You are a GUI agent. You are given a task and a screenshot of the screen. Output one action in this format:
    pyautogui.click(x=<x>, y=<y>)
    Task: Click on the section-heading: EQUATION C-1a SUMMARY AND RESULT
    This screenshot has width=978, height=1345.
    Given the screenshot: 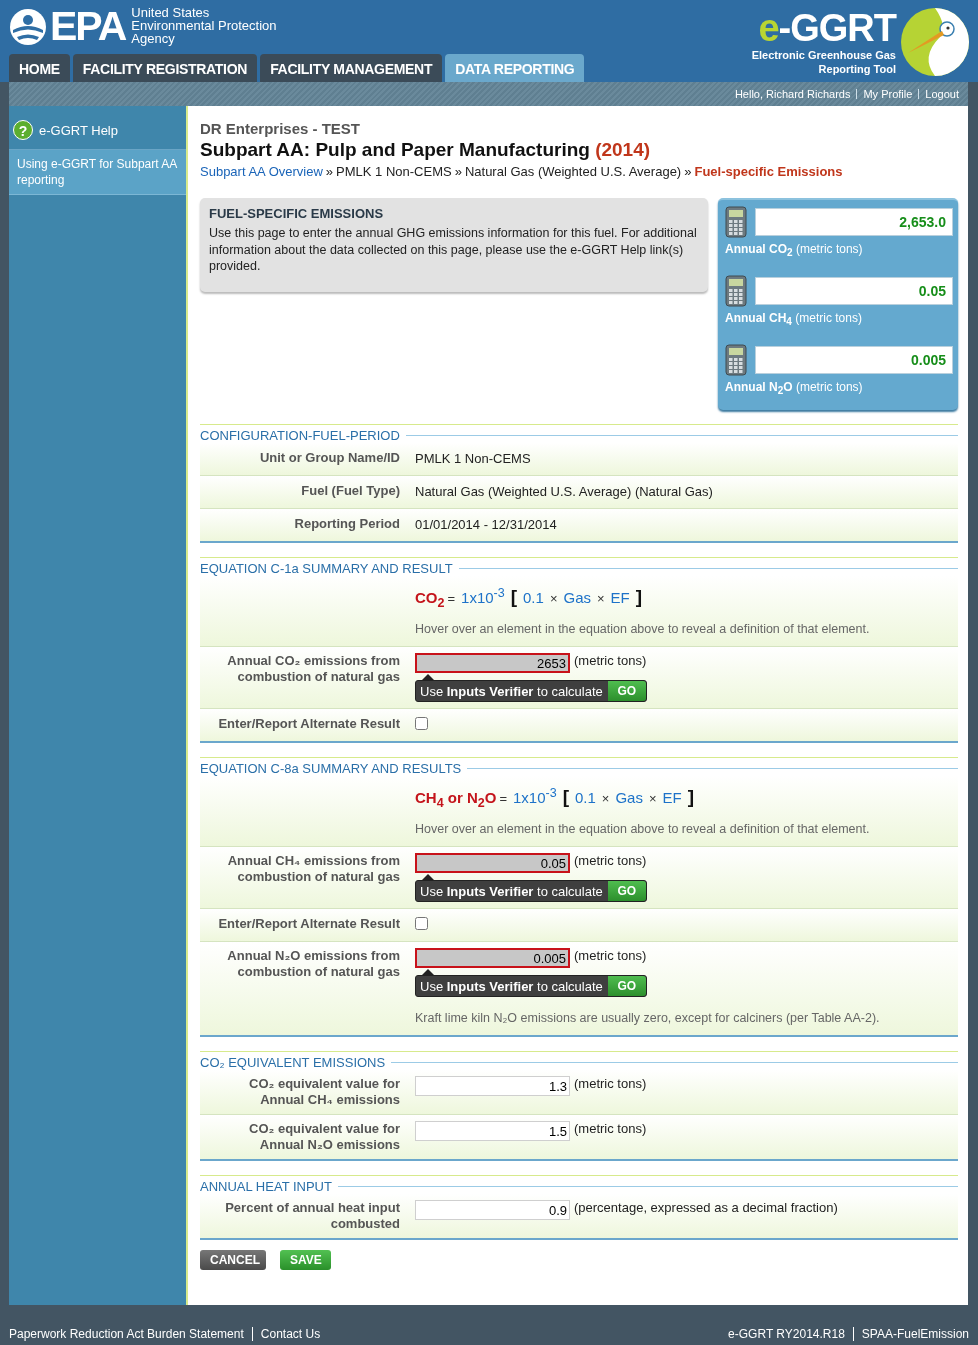 What is the action you would take?
    pyautogui.click(x=326, y=568)
    